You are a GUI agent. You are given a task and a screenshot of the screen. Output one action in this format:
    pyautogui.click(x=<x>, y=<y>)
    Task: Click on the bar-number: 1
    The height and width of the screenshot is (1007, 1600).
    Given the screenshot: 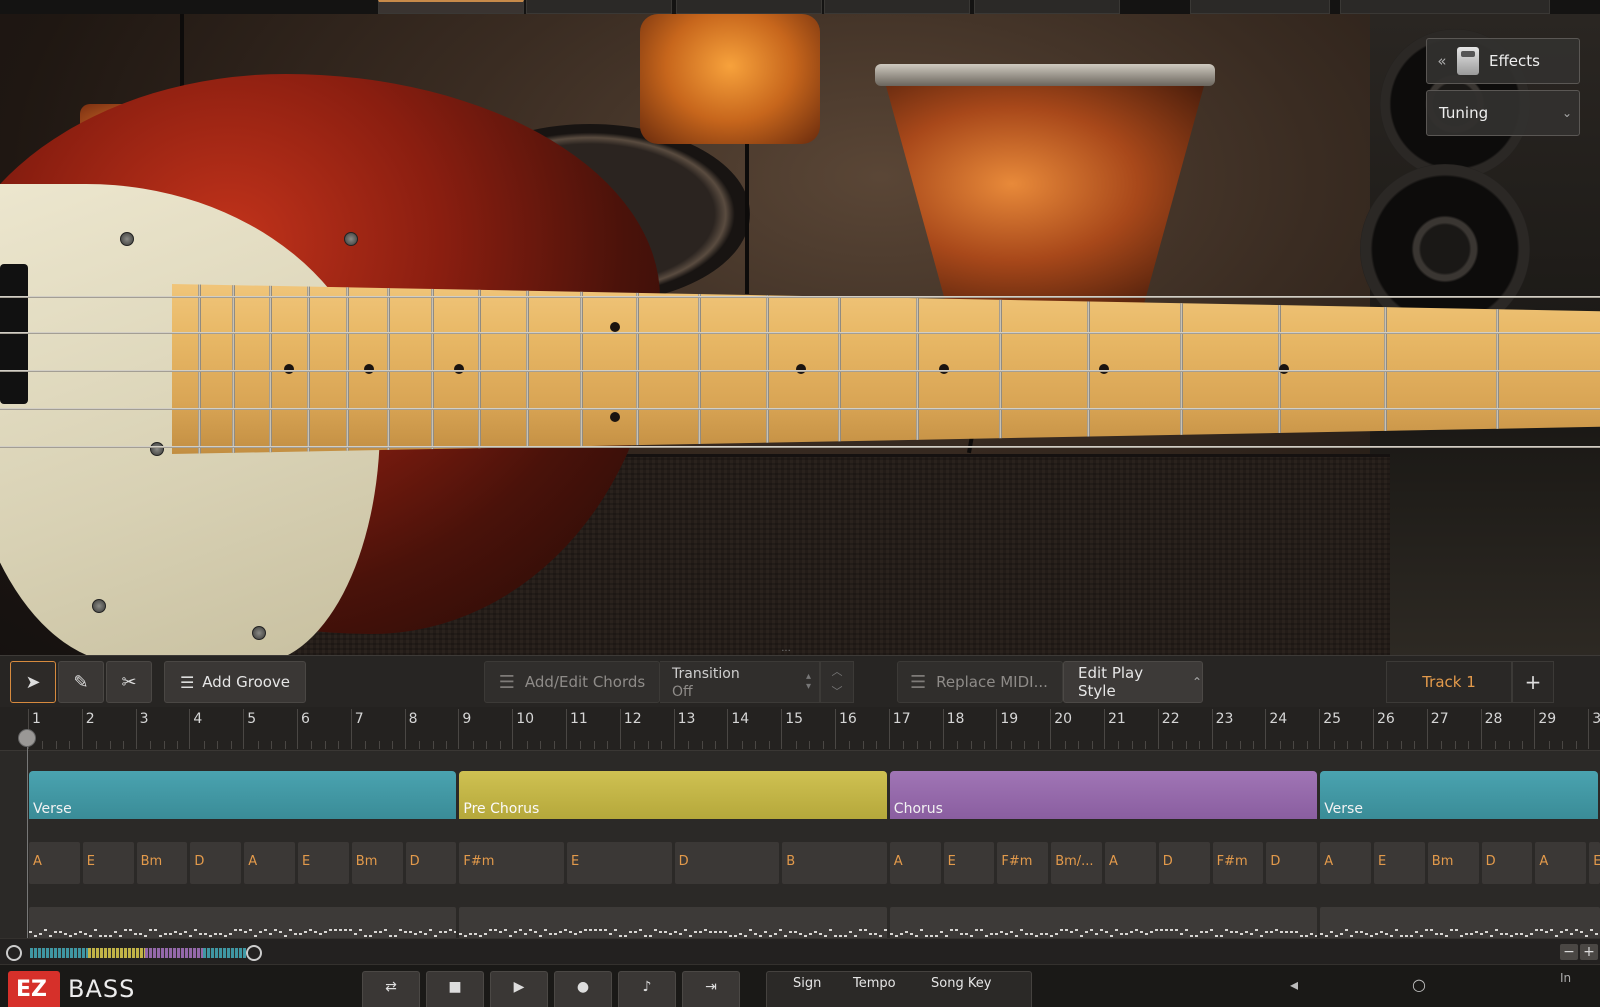 What is the action you would take?
    pyautogui.click(x=36, y=719)
    